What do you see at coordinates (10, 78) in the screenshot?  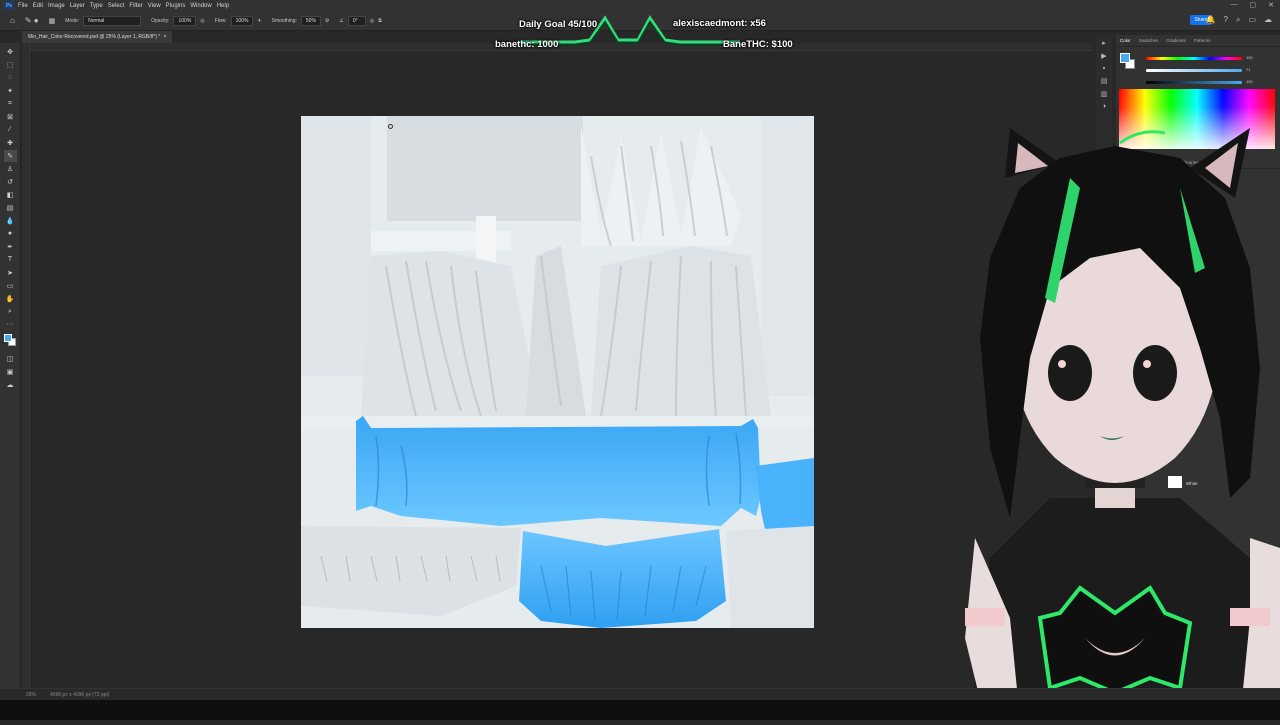 I see `lasso-icon: ◌` at bounding box center [10, 78].